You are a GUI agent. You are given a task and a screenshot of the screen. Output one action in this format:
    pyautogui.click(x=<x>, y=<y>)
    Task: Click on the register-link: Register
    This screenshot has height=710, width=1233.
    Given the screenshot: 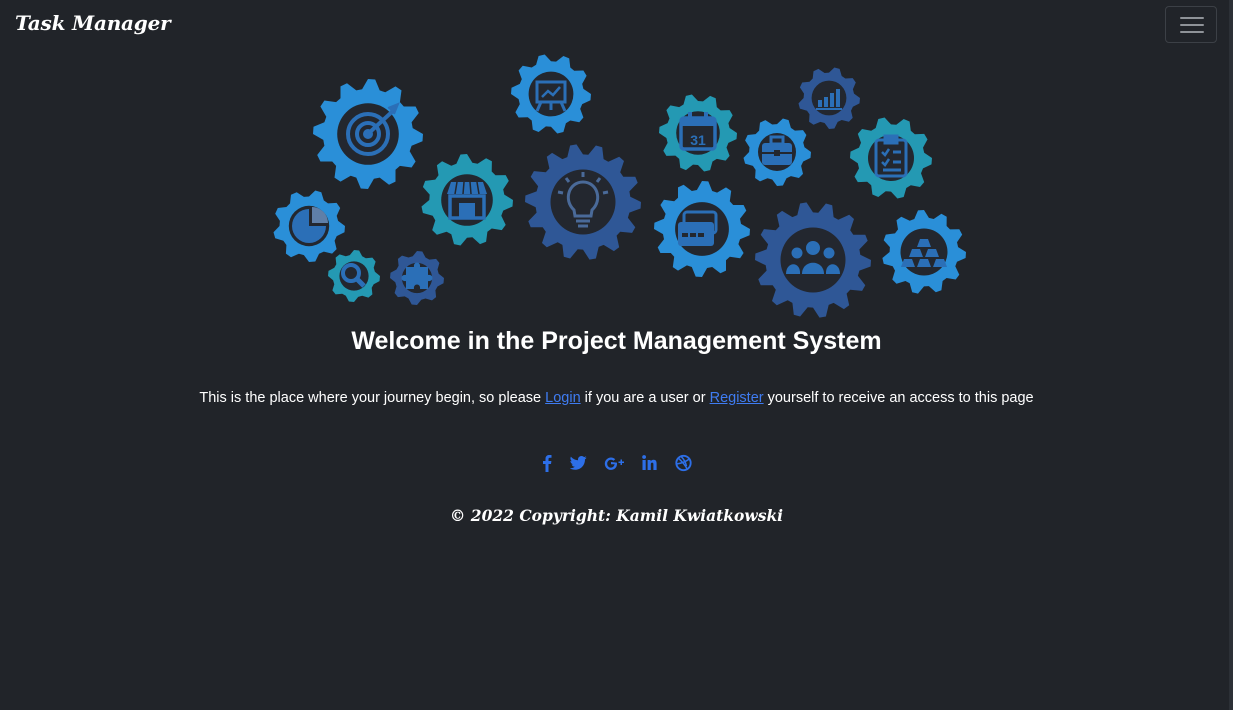 What is the action you would take?
    pyautogui.click(x=737, y=398)
    